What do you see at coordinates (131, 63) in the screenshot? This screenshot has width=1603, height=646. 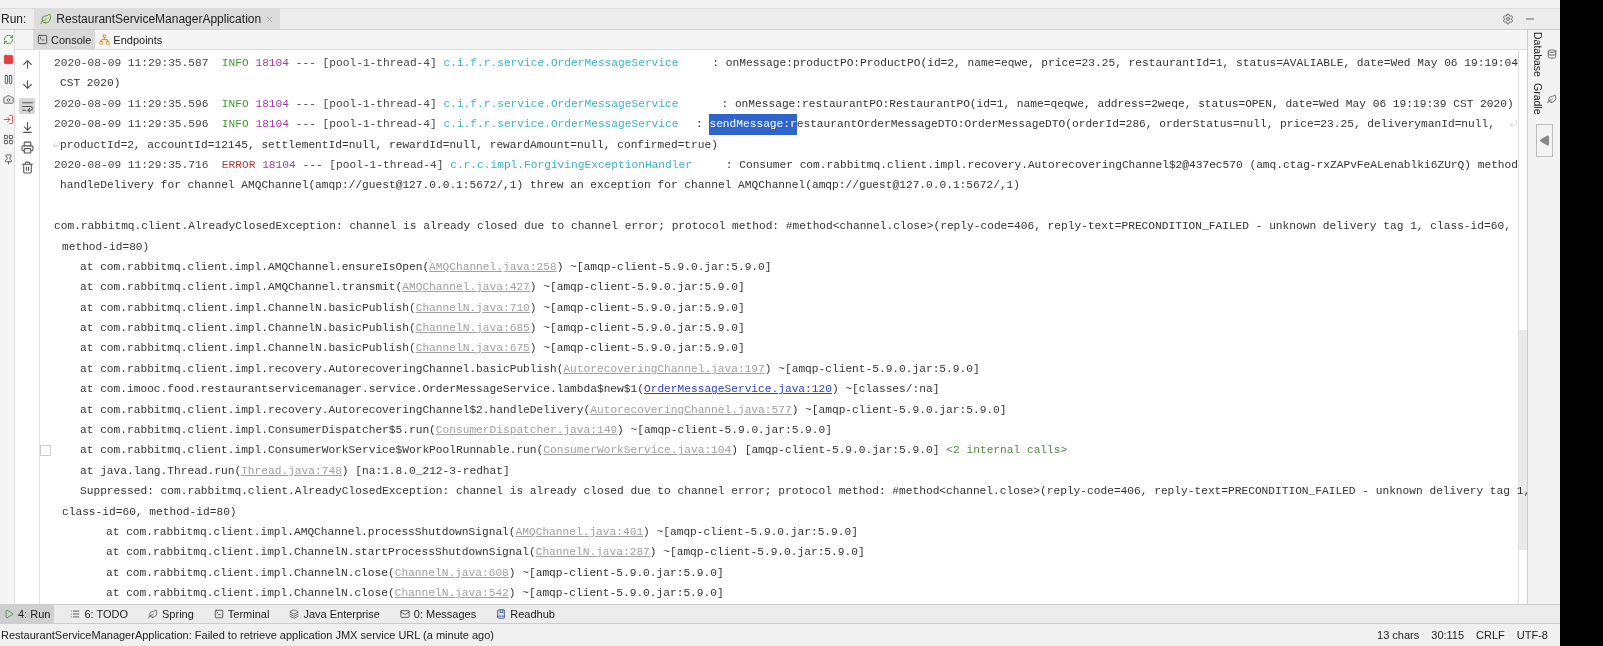 I see `log-timestamp: 2020-08-09 11:29:35.587` at bounding box center [131, 63].